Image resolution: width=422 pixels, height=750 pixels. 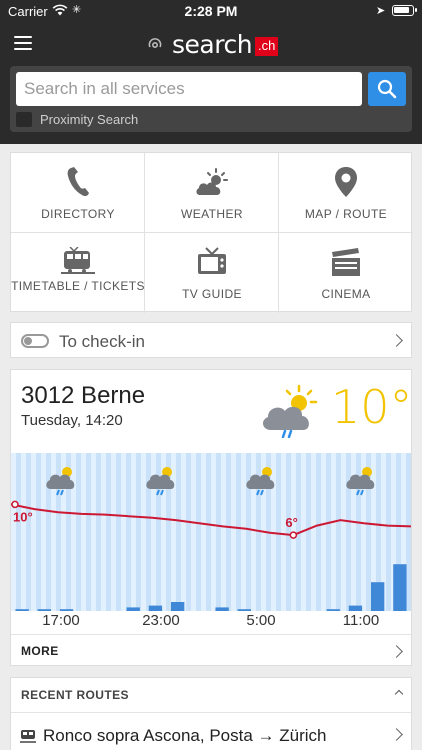 I want to click on x-tick-label: 23:00, so click(x=161, y=620).